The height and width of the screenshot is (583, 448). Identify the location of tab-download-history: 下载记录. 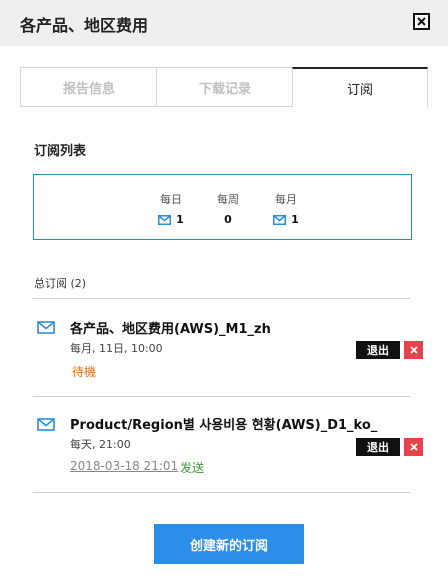
(224, 87).